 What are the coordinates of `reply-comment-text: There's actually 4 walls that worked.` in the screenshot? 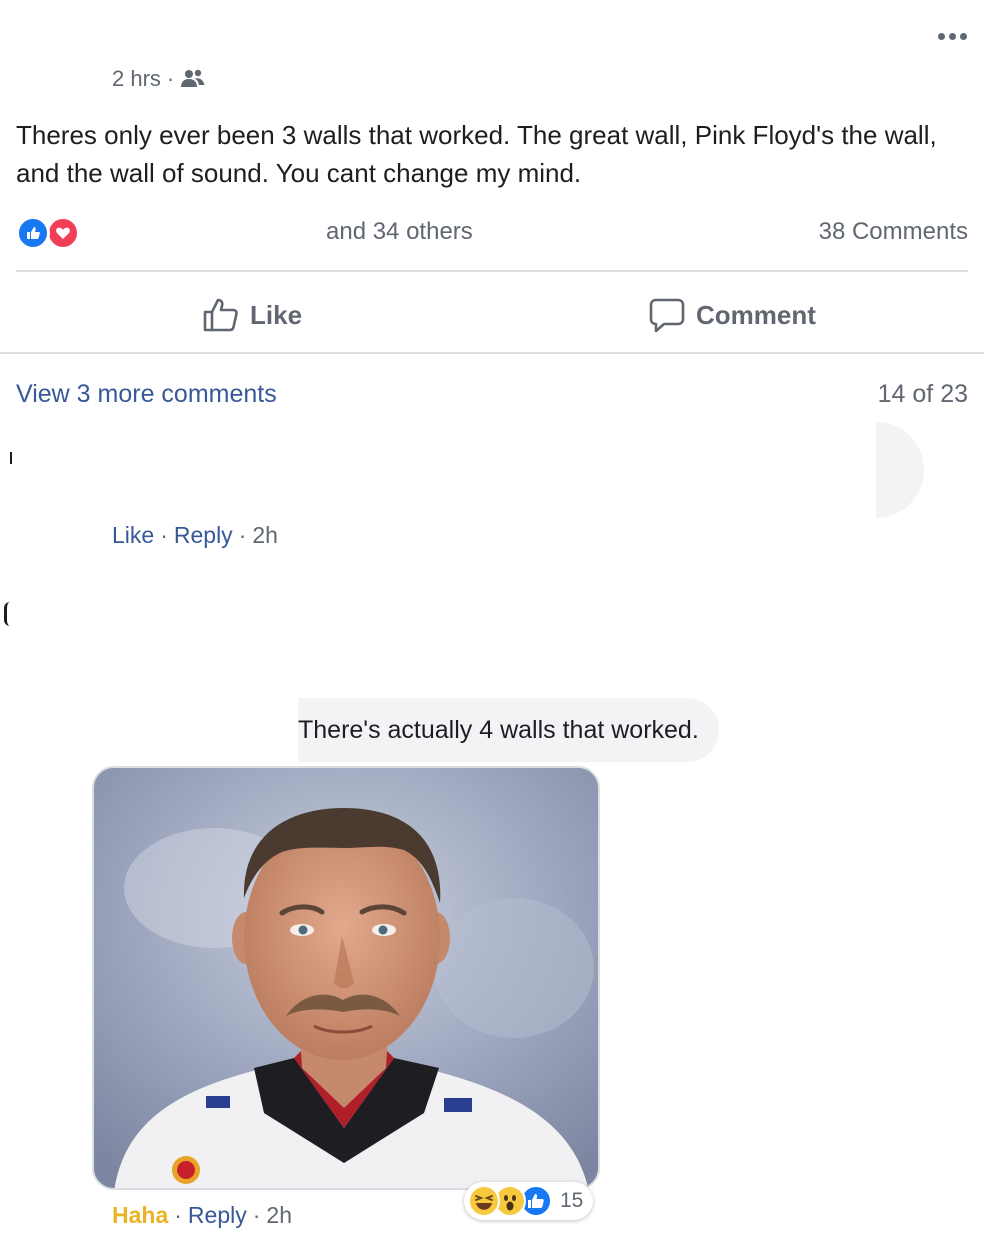 It's located at (498, 729).